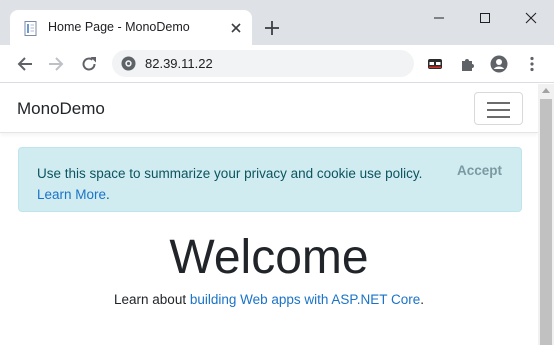 Image resolution: width=554 pixels, height=345 pixels. Describe the element at coordinates (499, 64) in the screenshot. I see `profile-avatar-icon` at that location.